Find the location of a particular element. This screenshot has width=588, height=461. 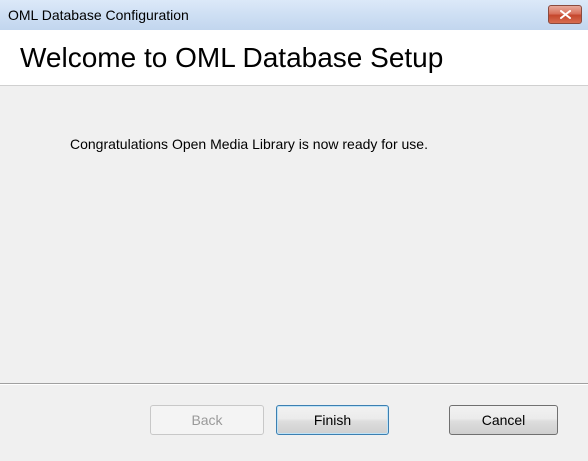

header-panel: Welcome to OML Database Setup is located at coordinates (294, 58).